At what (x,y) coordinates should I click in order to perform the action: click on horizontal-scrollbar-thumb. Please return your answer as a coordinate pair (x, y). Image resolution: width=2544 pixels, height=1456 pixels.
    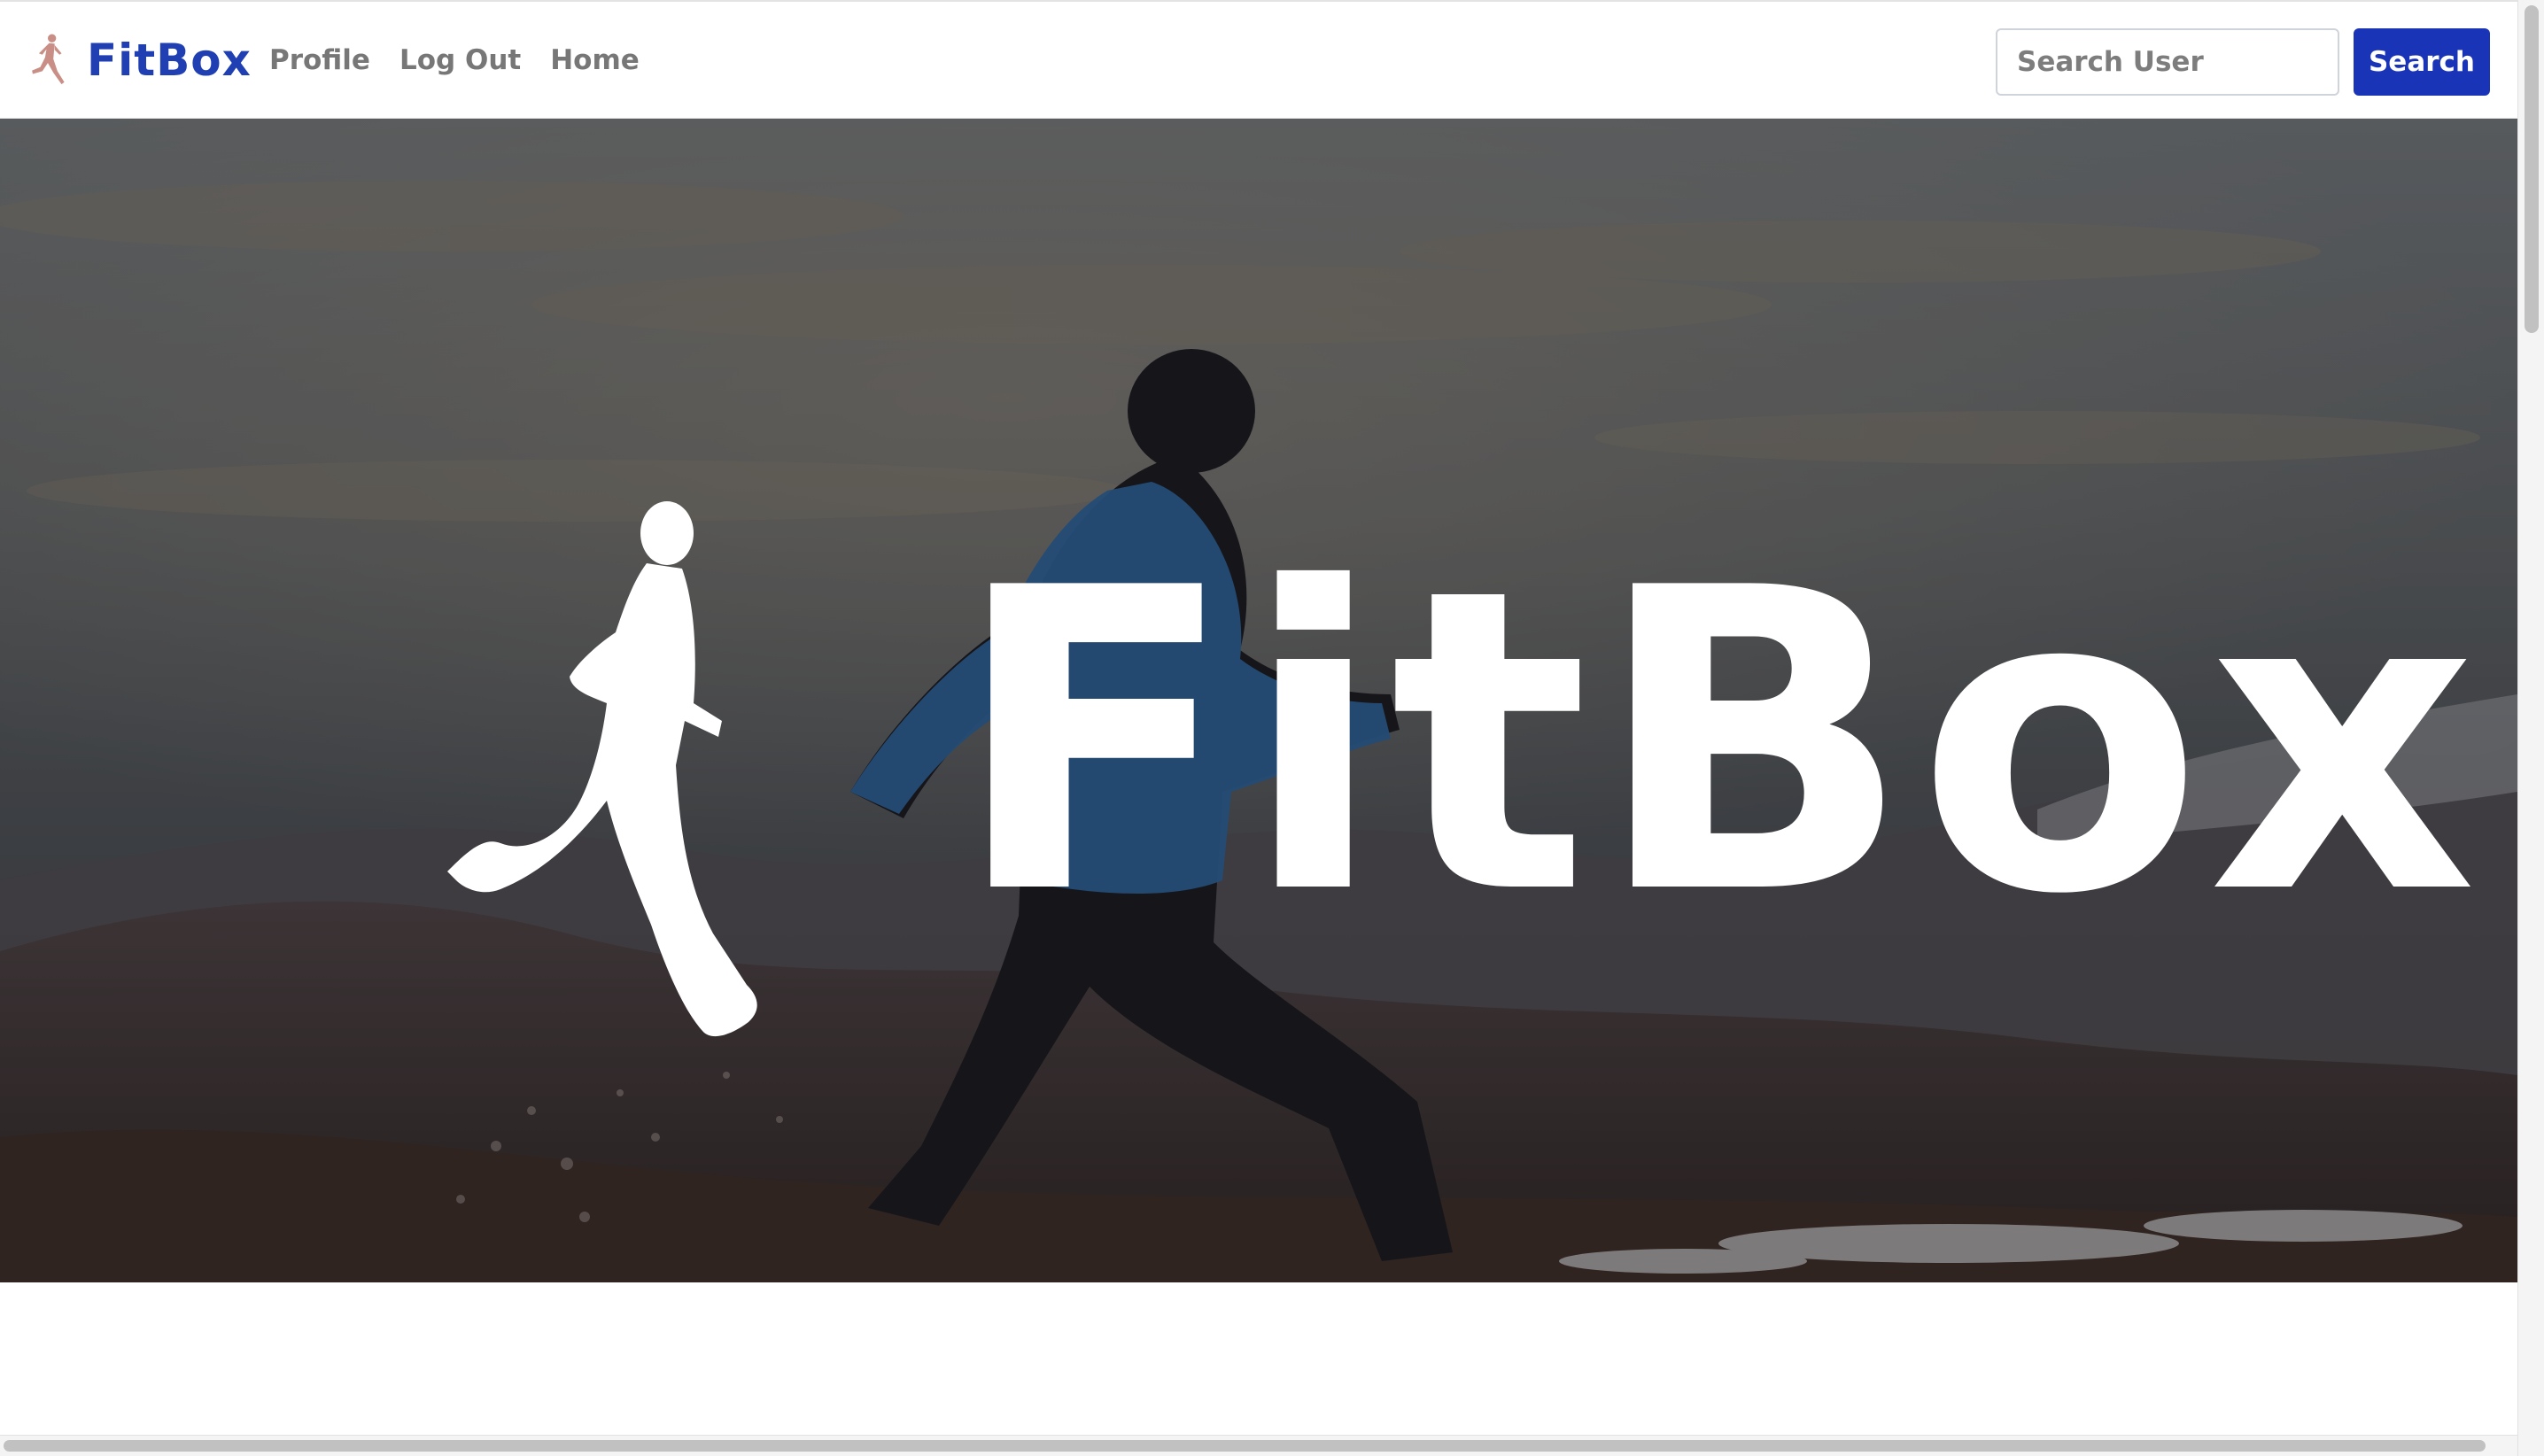
    Looking at the image, I should click on (1245, 1446).